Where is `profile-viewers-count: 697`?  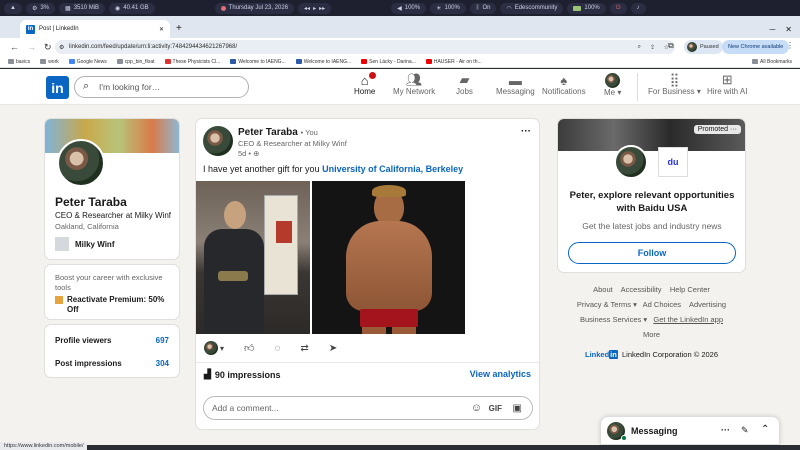
profile-viewers-count: 697 is located at coordinates (162, 340).